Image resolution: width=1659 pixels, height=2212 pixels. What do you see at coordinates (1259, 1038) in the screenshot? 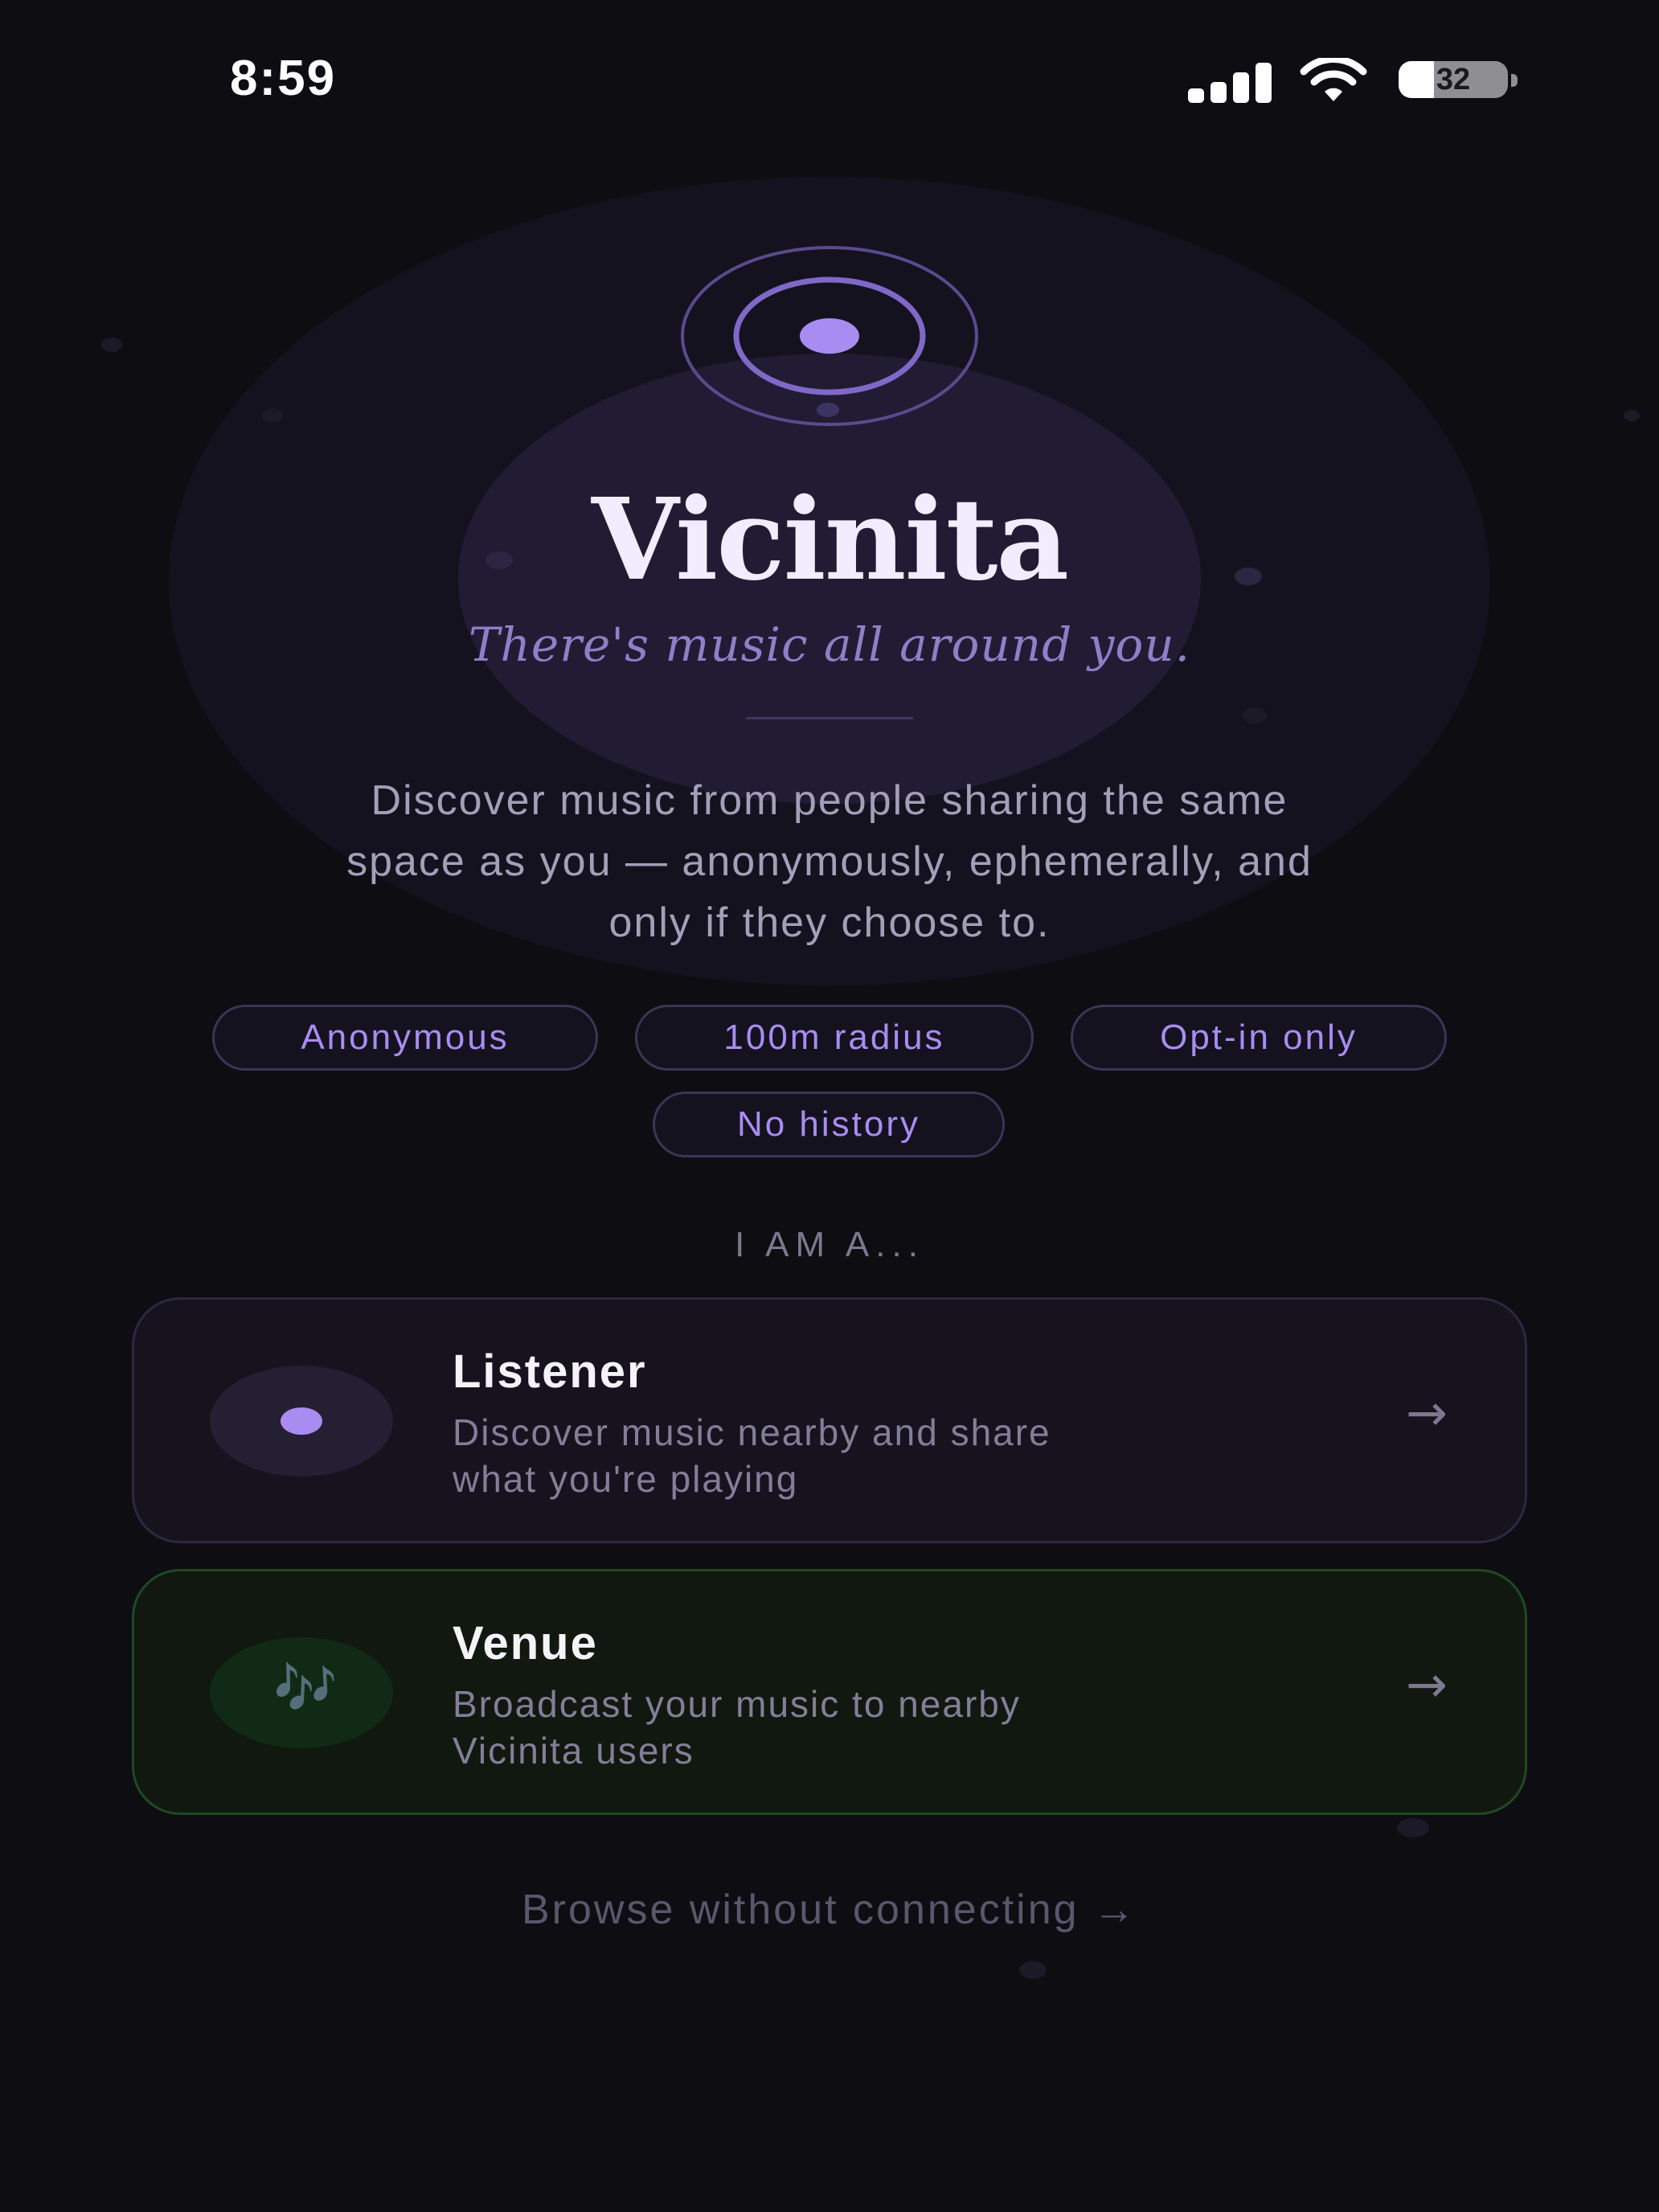
I see `feature-pill-opt-in: Opt-in only` at bounding box center [1259, 1038].